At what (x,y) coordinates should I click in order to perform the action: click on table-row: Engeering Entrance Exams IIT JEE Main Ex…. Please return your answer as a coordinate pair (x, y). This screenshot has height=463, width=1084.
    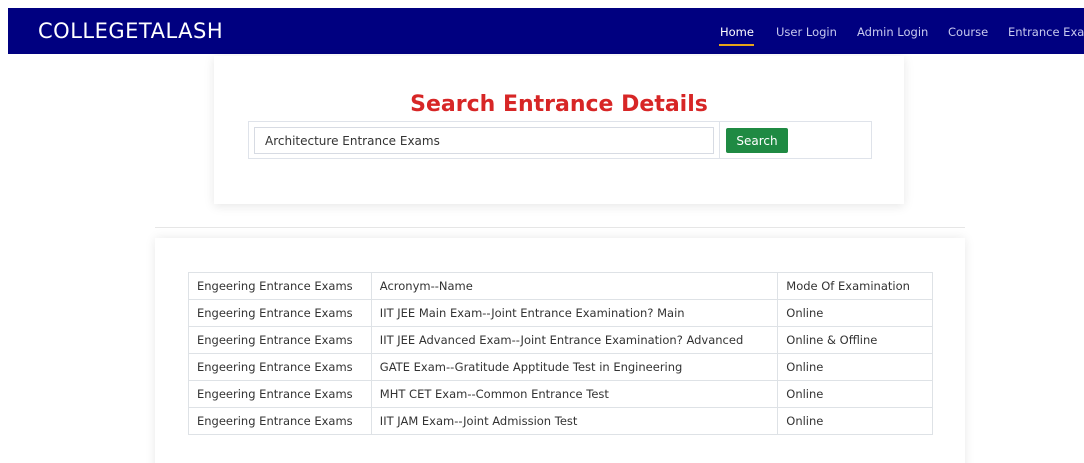
    Looking at the image, I should click on (560, 313).